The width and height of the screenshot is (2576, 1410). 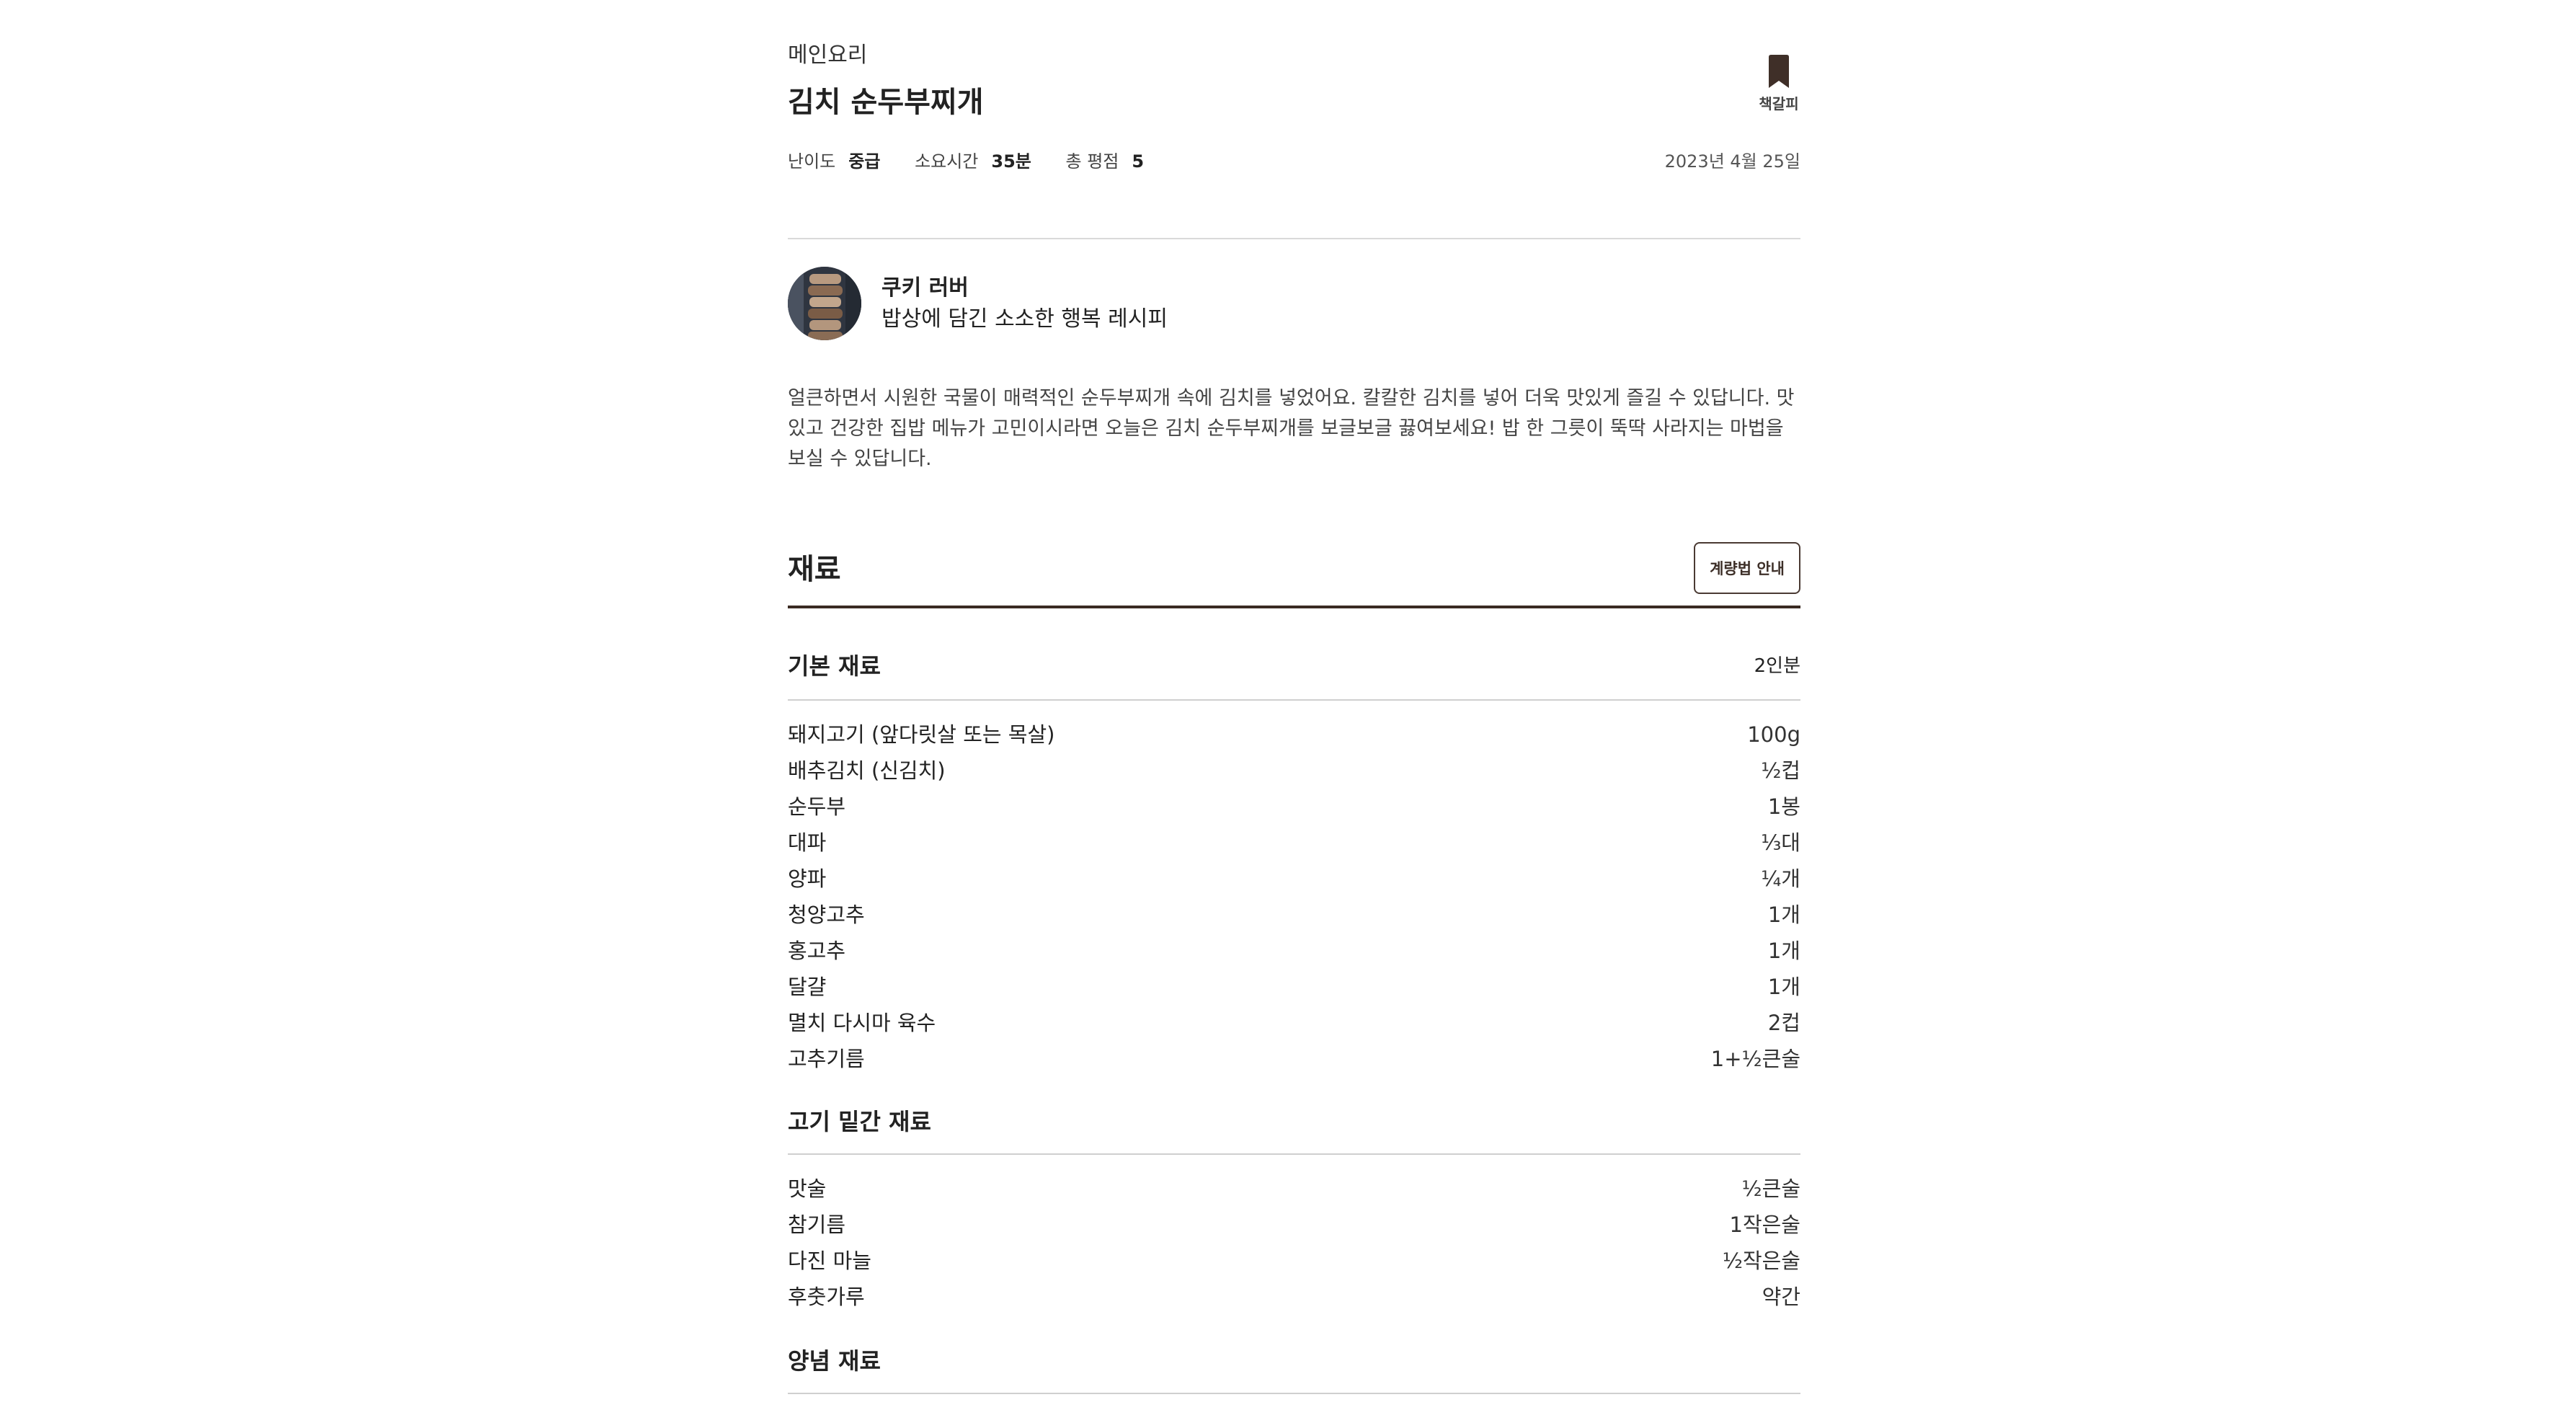 I want to click on ingredient-row: 대파 ⅓대, so click(x=1294, y=842).